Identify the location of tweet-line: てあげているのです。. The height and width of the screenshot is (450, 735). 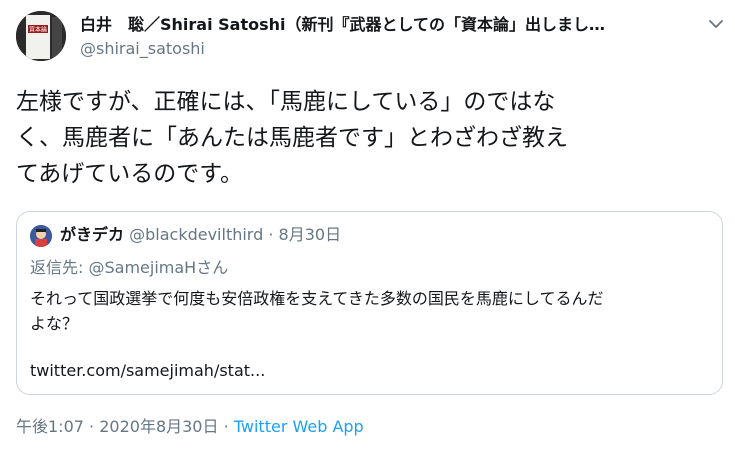
(130, 174).